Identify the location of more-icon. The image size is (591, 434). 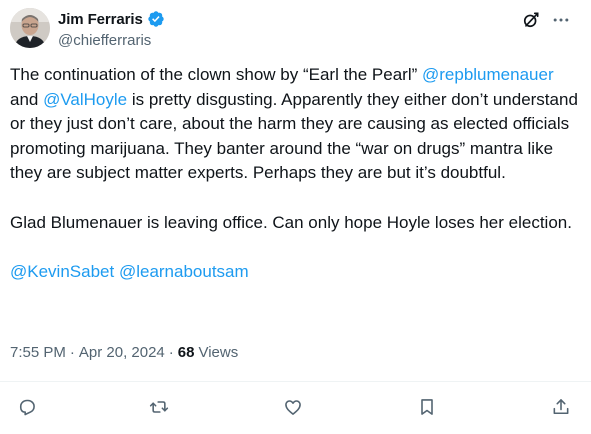
(561, 20).